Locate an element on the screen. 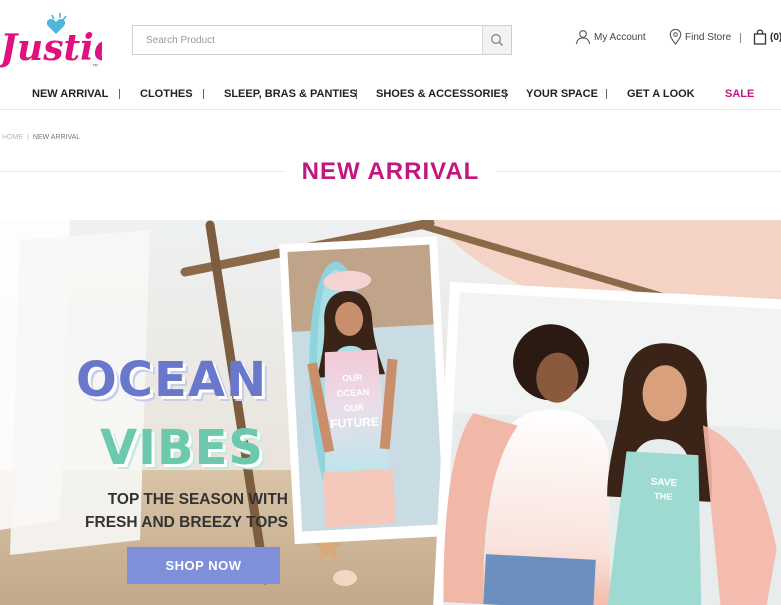 This screenshot has height=605, width=781. find-store-label: Find Store is located at coordinates (708, 37).